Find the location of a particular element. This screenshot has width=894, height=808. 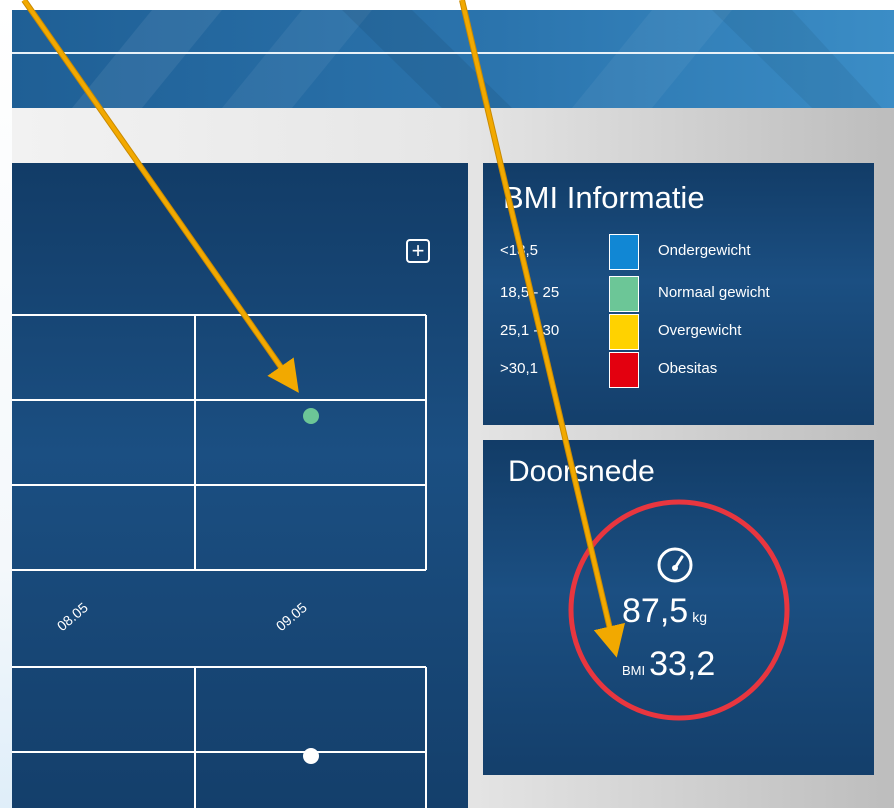

legend-label: Obesitas is located at coordinates (688, 368).